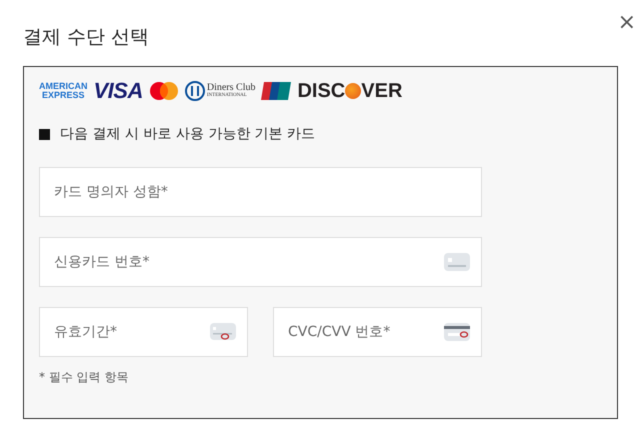 The width and height of the screenshot is (641, 431). I want to click on discover-logo: DISC VER, so click(349, 91).